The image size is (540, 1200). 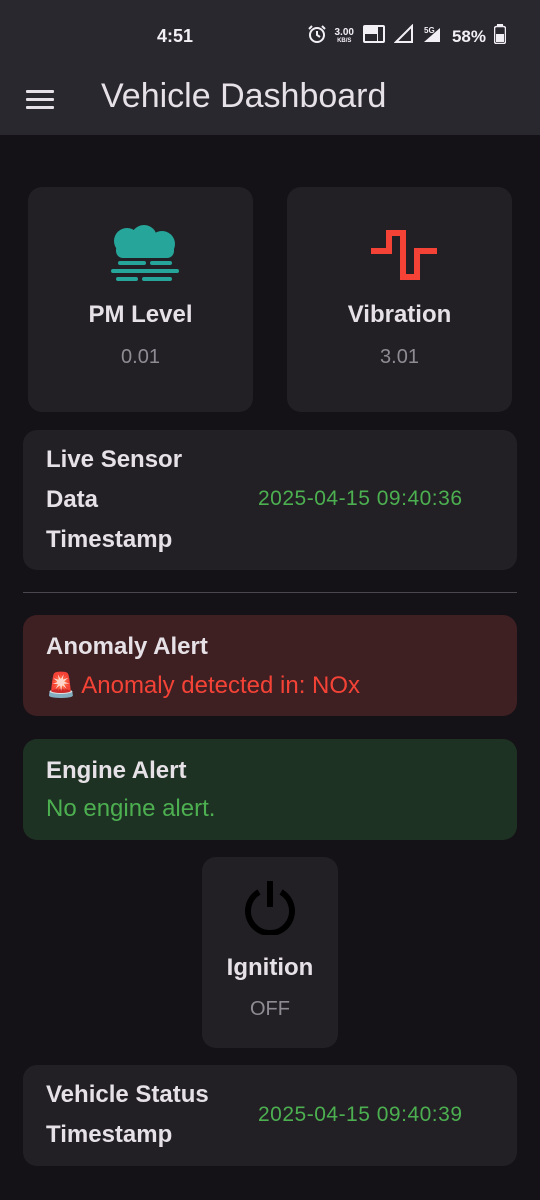 I want to click on divider, so click(x=270, y=592).